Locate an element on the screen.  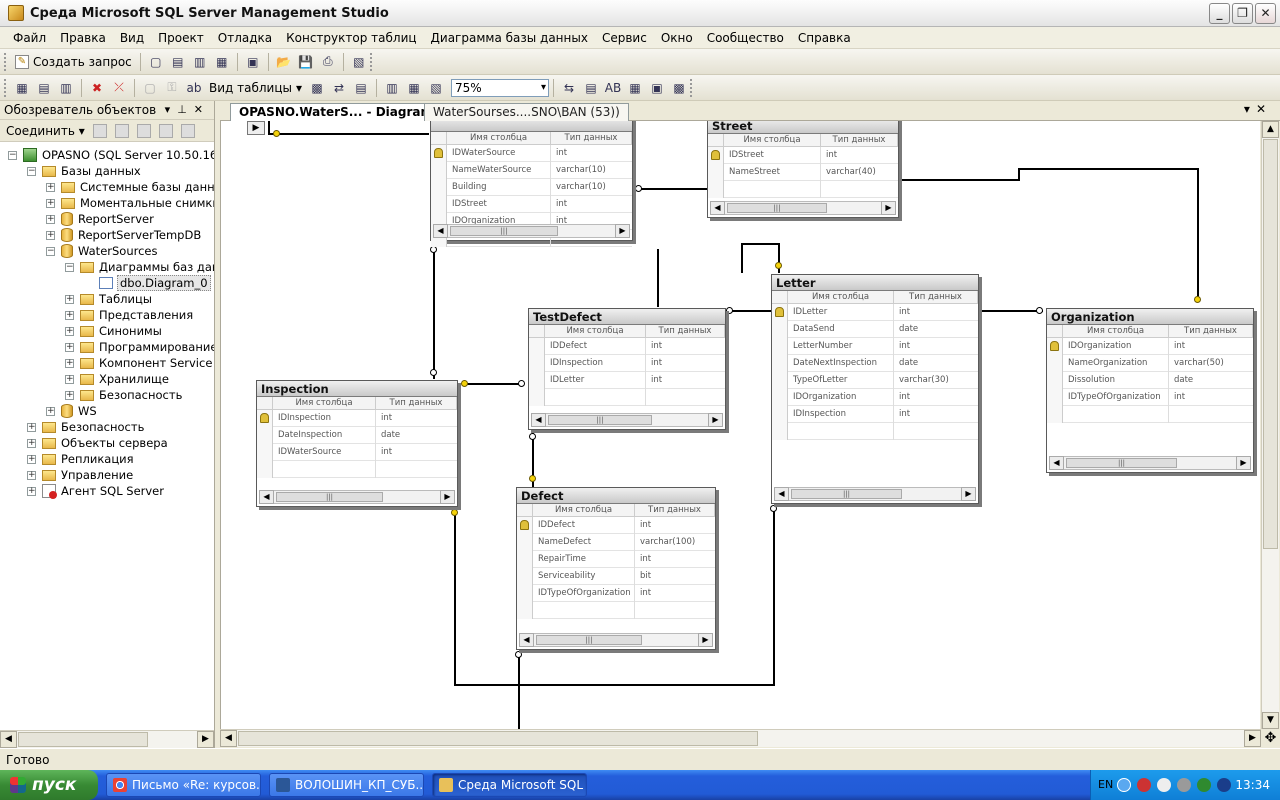
tree-node: + Таблицы is located at coordinates (108, 299).